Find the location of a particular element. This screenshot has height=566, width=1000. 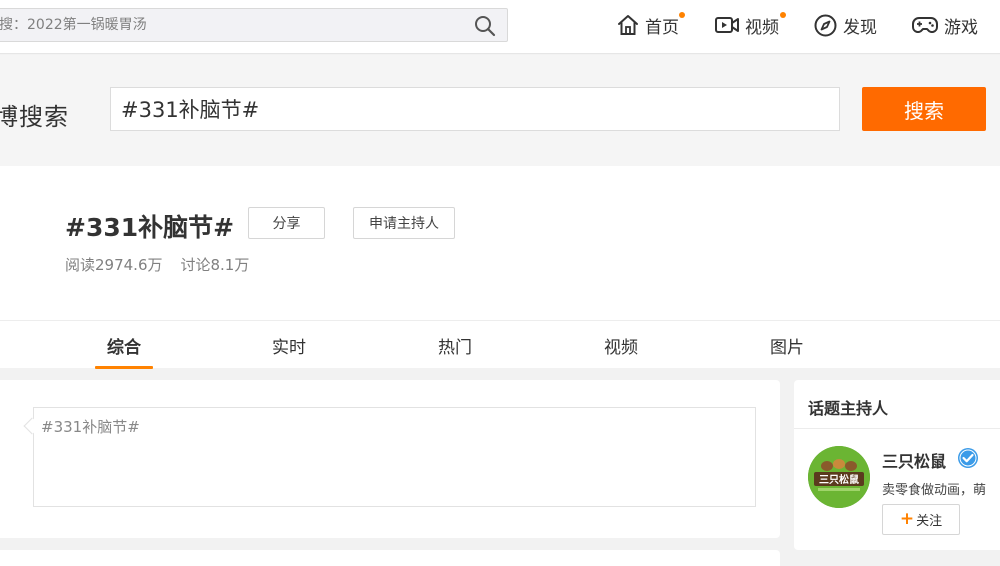

read-count: 阅读2974.6万 is located at coordinates (114, 265).